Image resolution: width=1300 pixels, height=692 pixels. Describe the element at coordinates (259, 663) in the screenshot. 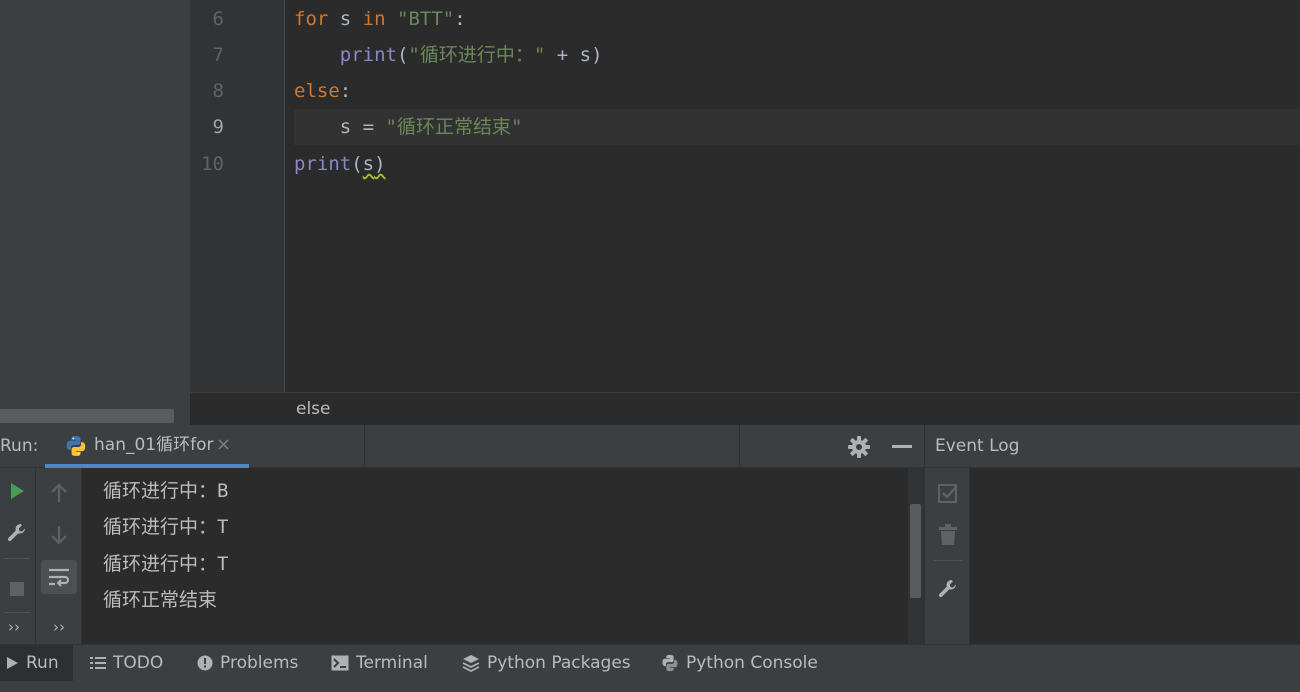

I see `tool-tab-label: Problems` at that location.